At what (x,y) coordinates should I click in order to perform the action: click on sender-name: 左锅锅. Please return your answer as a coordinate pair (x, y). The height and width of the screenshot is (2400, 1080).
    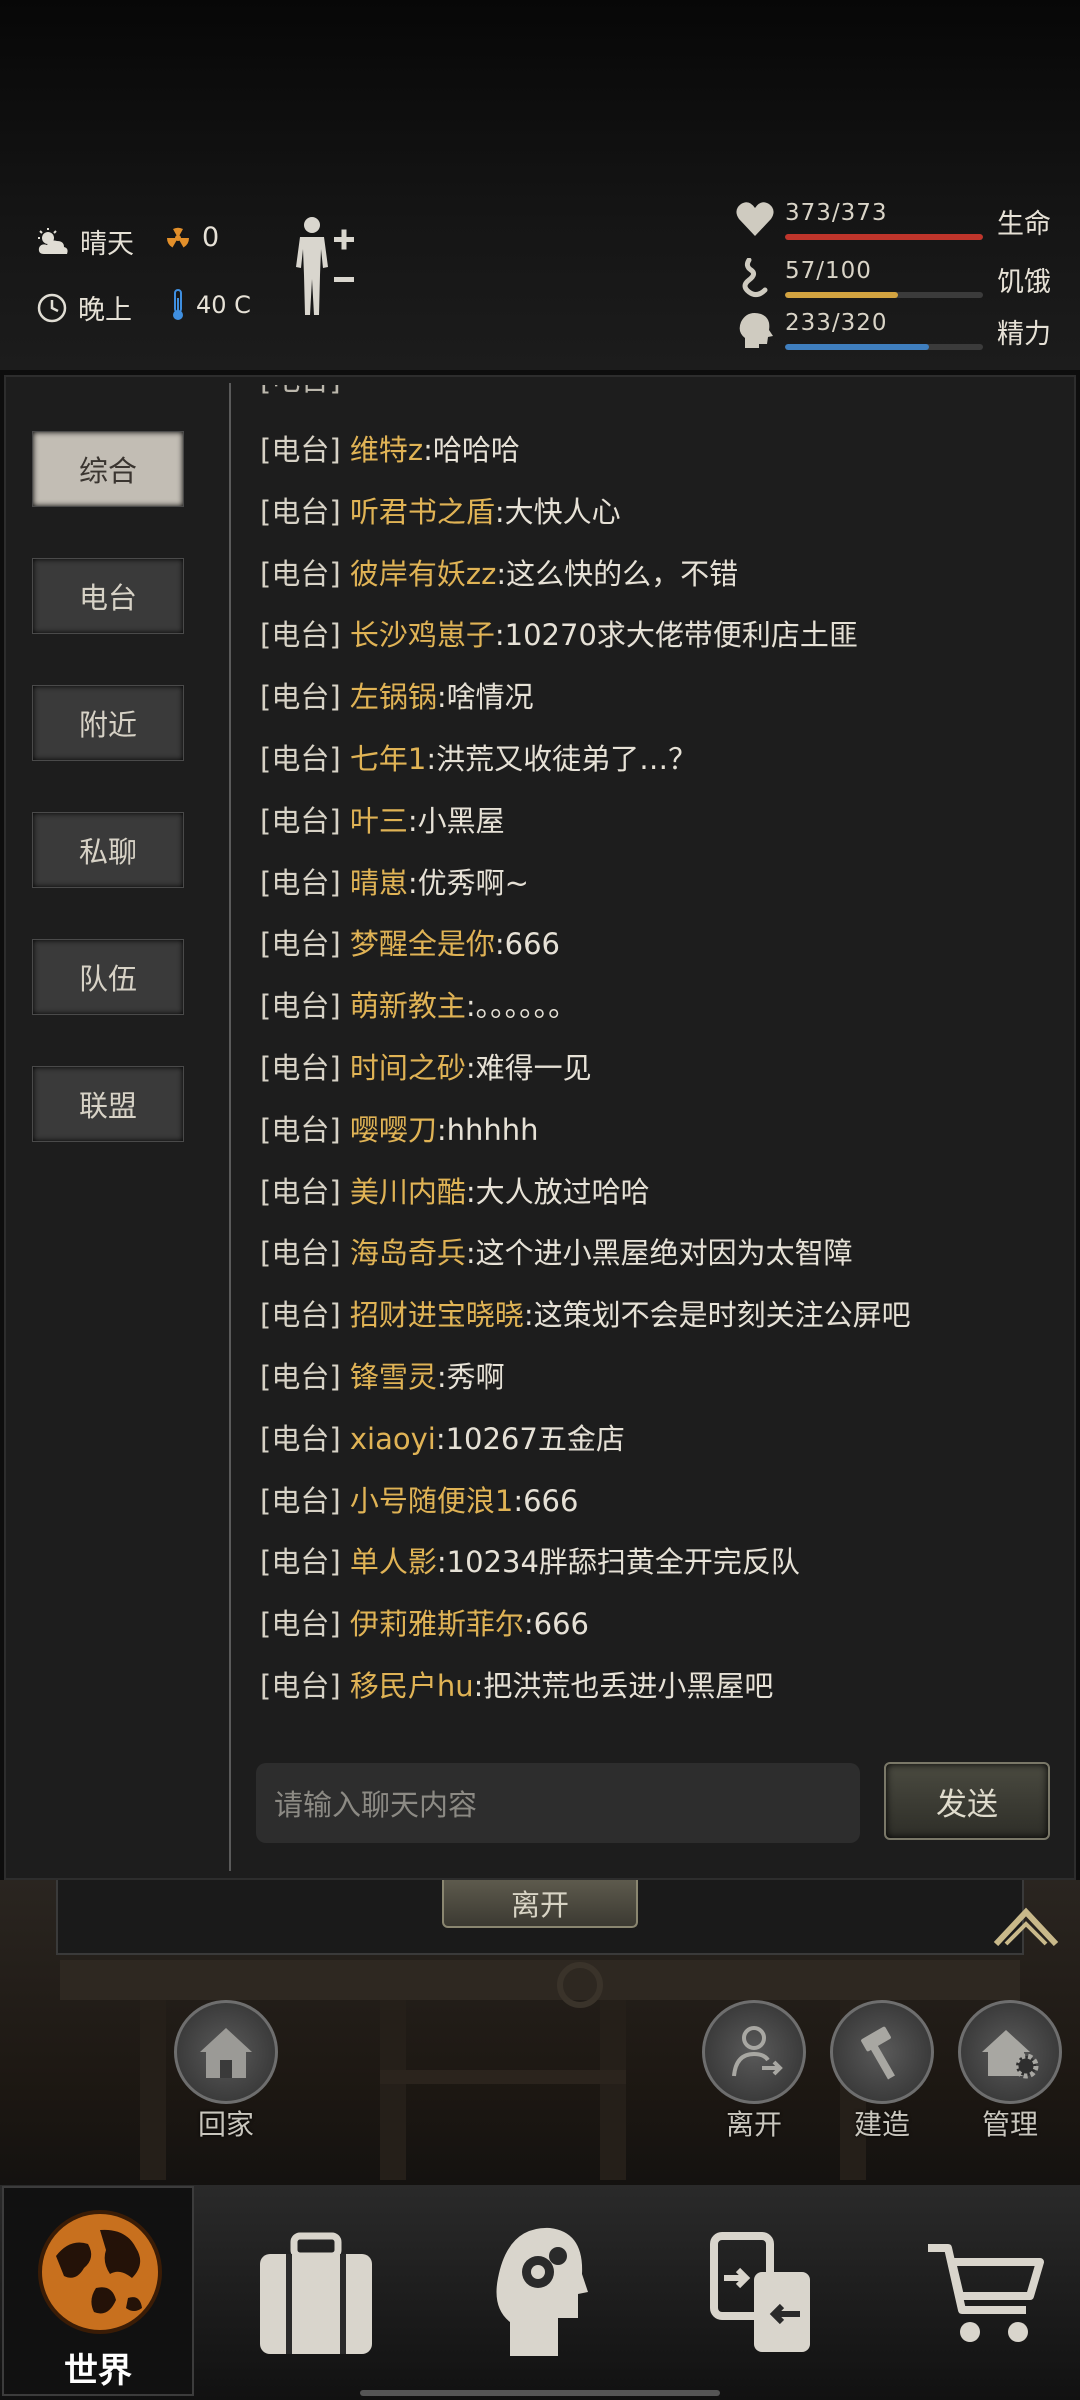
    Looking at the image, I should click on (393, 697).